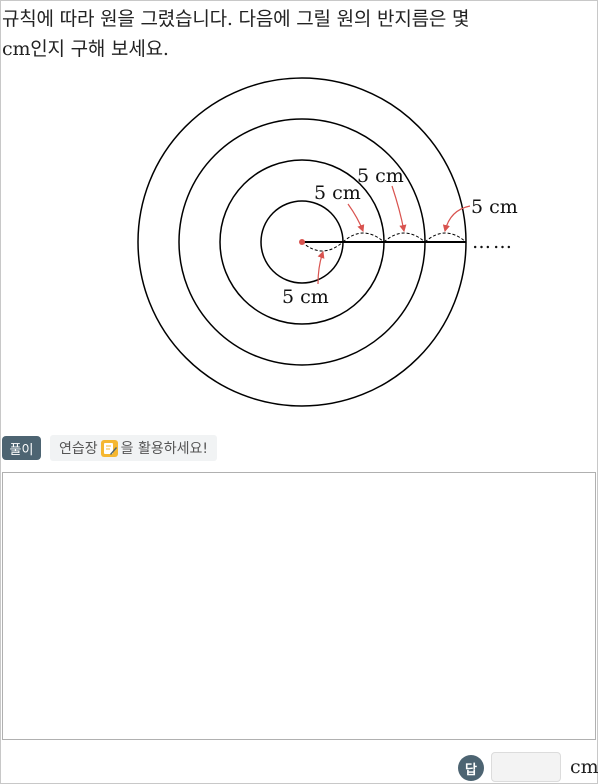  I want to click on center-point, so click(302, 242).